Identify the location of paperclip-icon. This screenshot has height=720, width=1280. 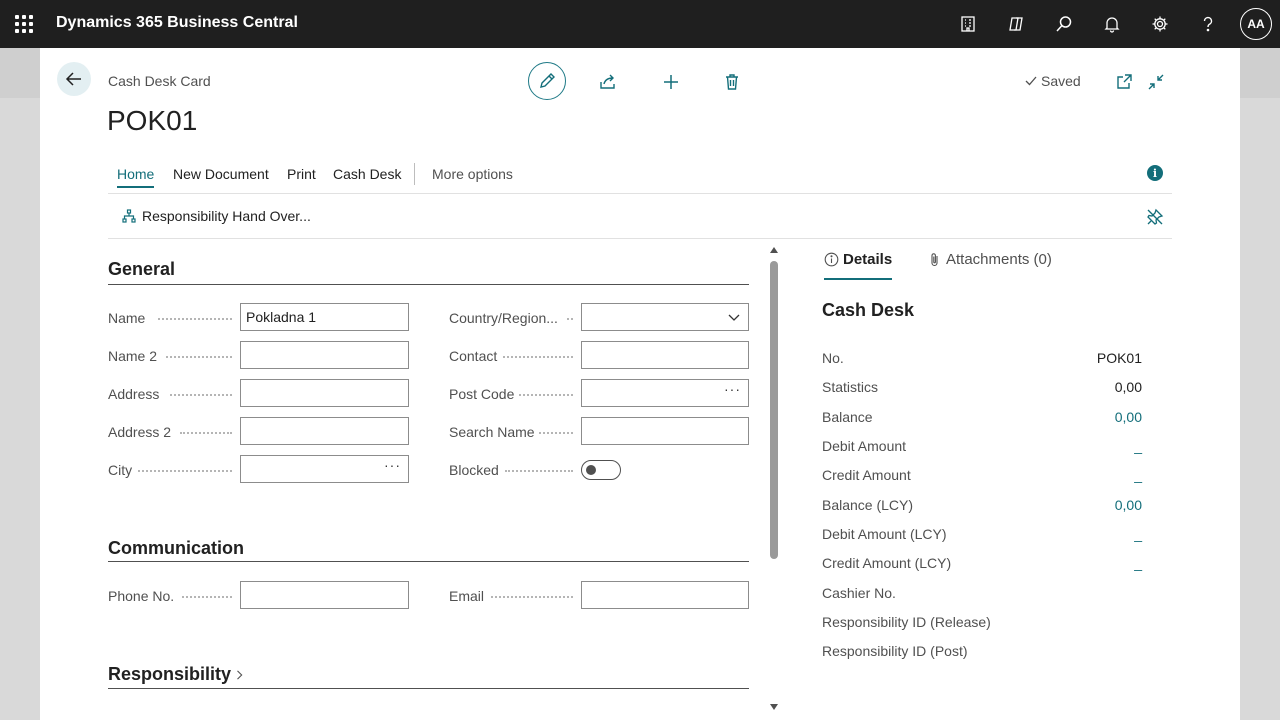
(934, 260).